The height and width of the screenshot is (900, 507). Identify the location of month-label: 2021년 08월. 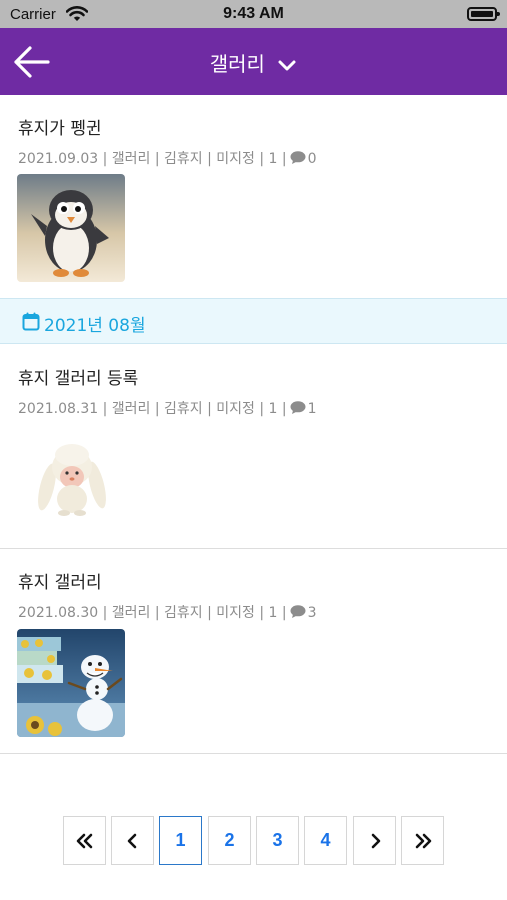
(95, 326).